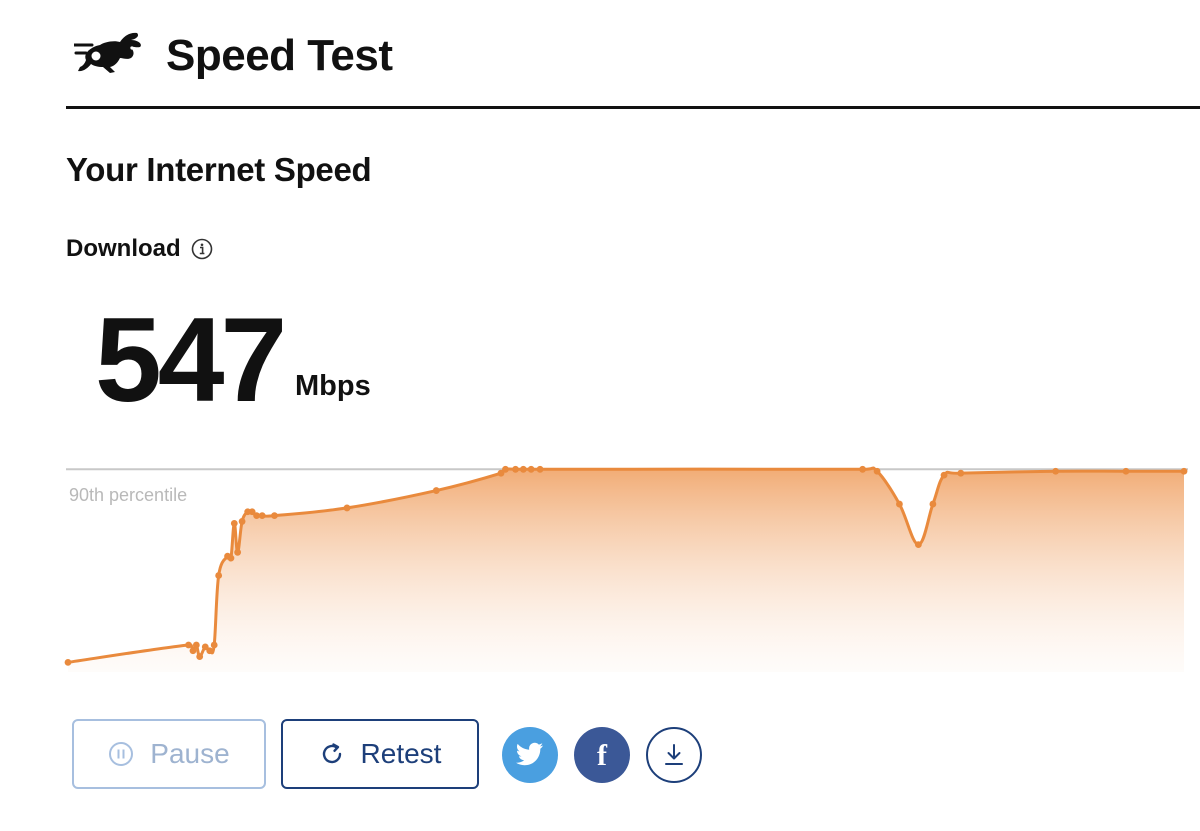 The width and height of the screenshot is (1200, 831). I want to click on 90th-percentile-label: 90th percentile, so click(128, 495).